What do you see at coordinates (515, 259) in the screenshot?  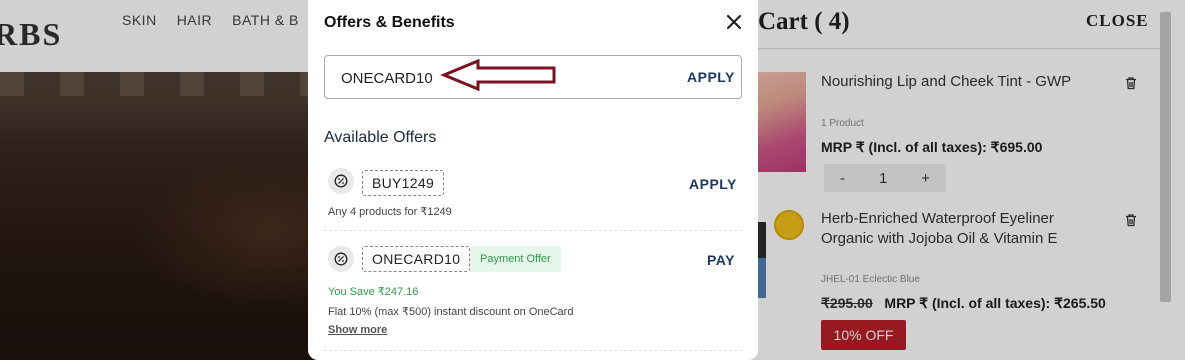 I see `payment-offer-tag: Payment Offer` at bounding box center [515, 259].